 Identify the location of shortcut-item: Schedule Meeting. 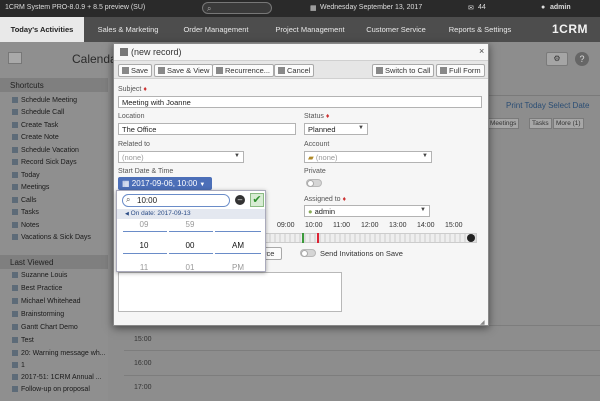
(44, 100).